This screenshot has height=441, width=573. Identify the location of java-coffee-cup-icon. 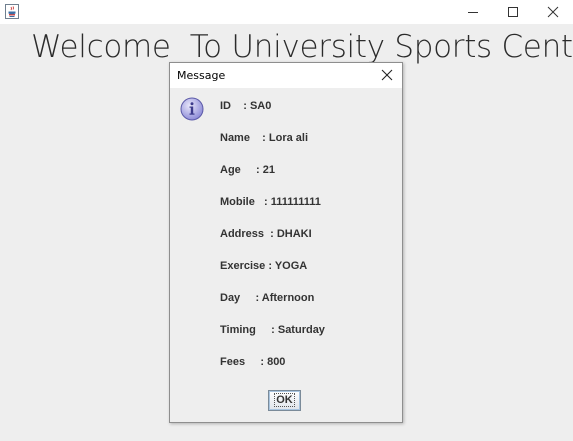
(12, 11).